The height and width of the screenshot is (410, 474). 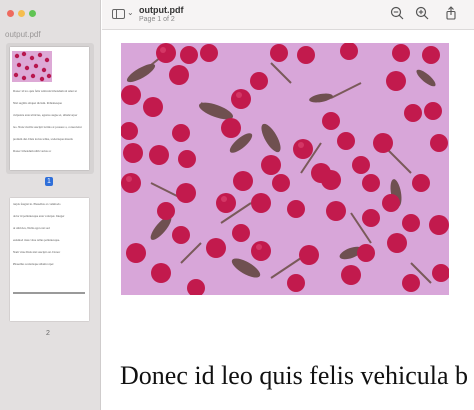 What do you see at coordinates (37, 252) in the screenshot?
I see `thumbnail-text-line: Nam vitae Duis nisi suscipit est. Donec` at bounding box center [37, 252].